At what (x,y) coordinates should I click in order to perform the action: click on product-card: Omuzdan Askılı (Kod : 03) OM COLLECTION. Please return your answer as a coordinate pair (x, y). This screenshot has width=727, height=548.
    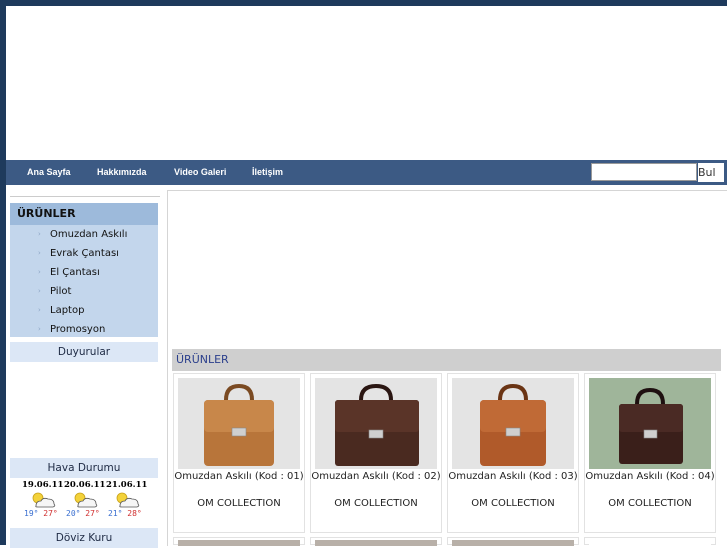
    Looking at the image, I should click on (513, 453).